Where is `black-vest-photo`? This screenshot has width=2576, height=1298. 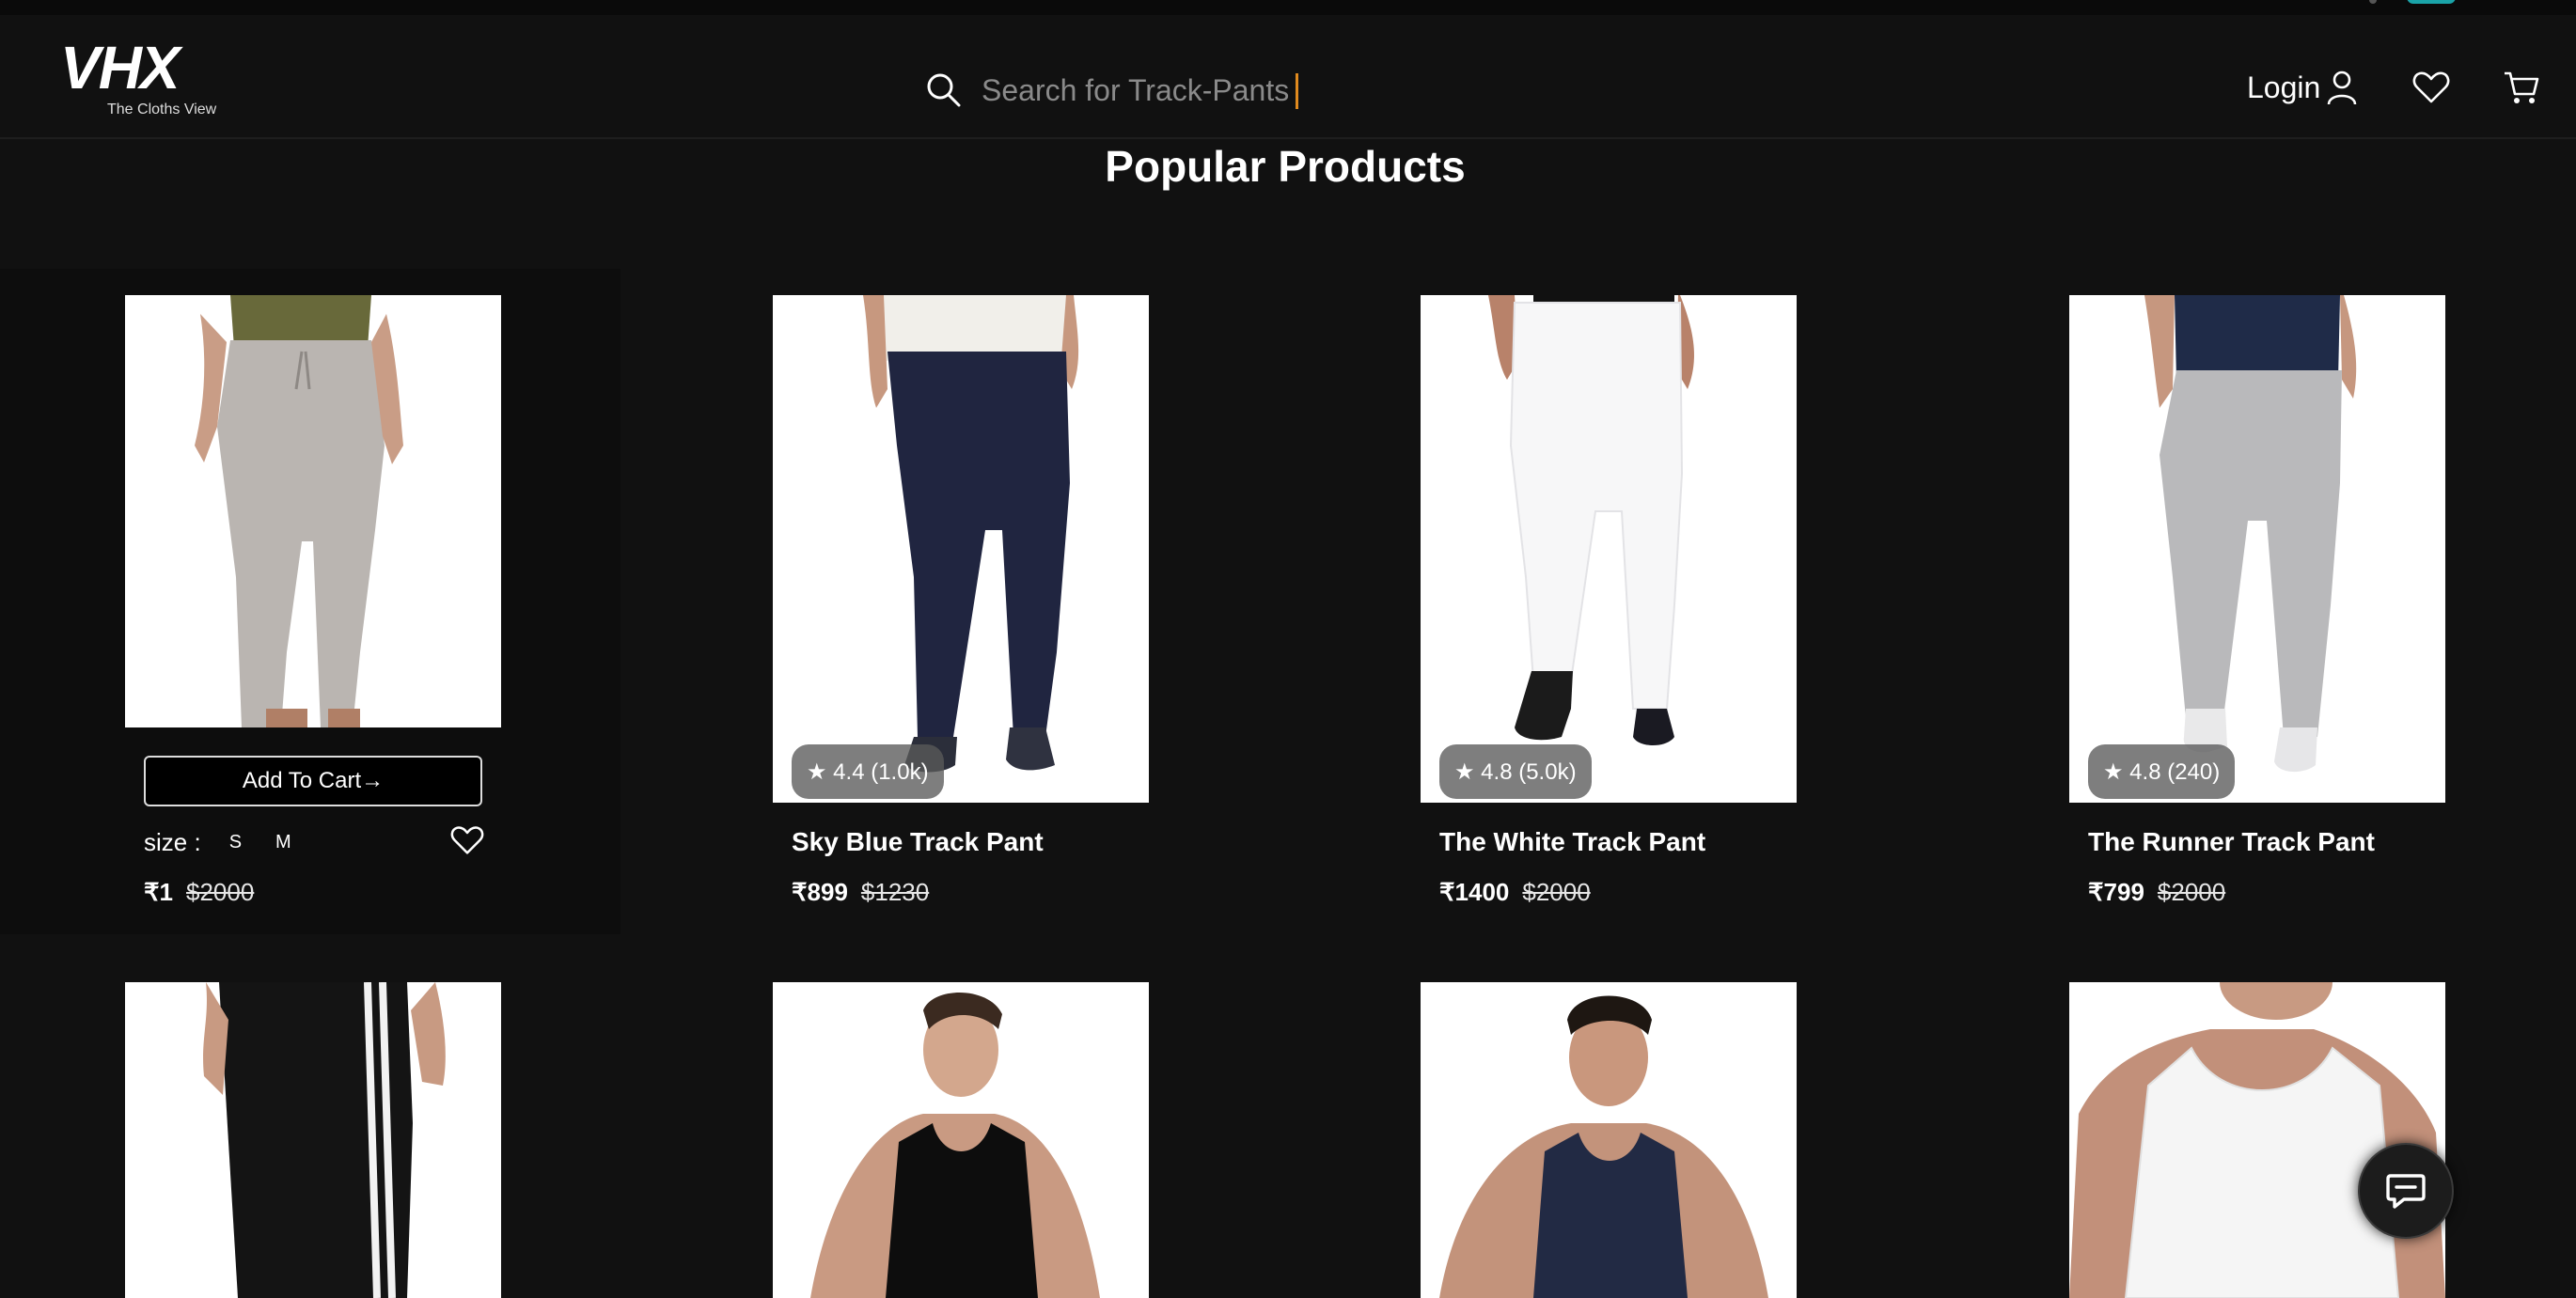
black-vest-photo is located at coordinates (961, 1140).